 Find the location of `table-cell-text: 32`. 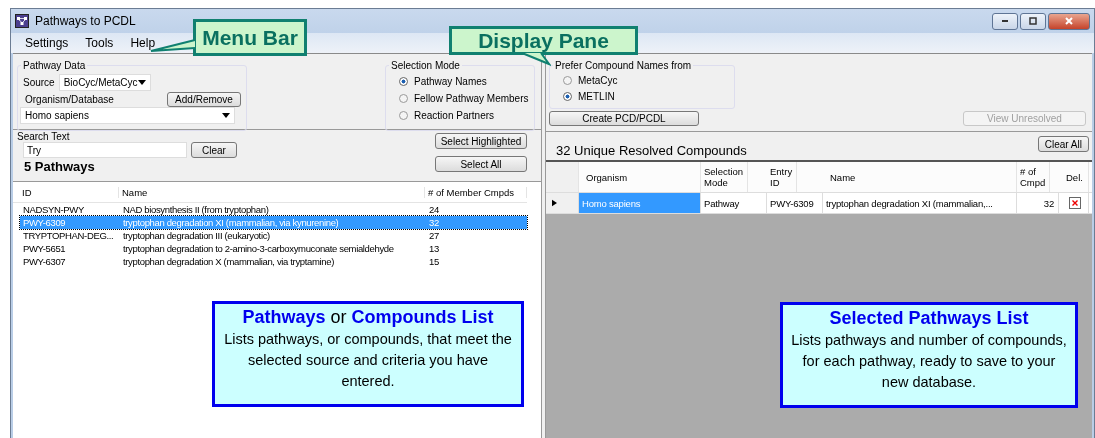

table-cell-text: 32 is located at coordinates (434, 222).